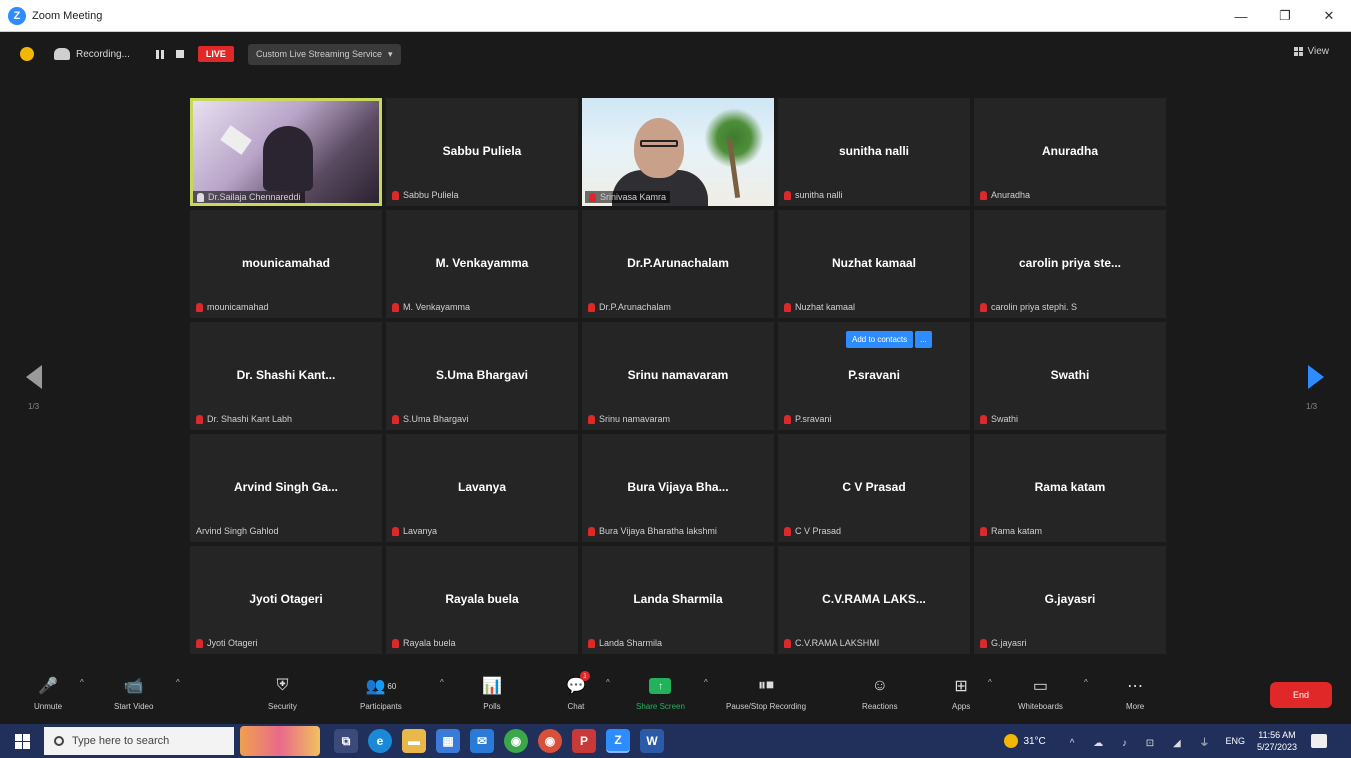  I want to click on apps-options-caret: ^, so click(990, 682).